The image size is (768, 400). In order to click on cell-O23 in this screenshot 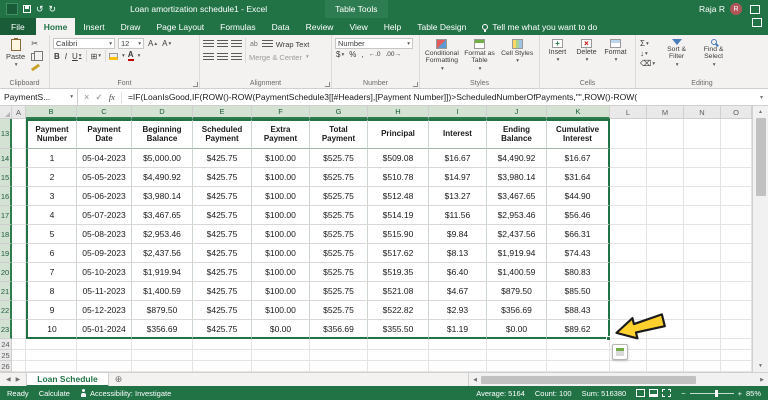, I will do `click(736, 329)`.